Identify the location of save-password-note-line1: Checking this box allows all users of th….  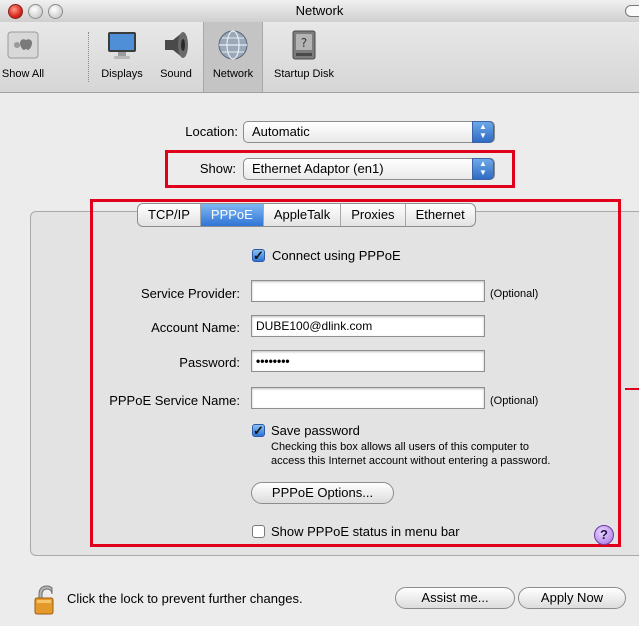
(400, 447).